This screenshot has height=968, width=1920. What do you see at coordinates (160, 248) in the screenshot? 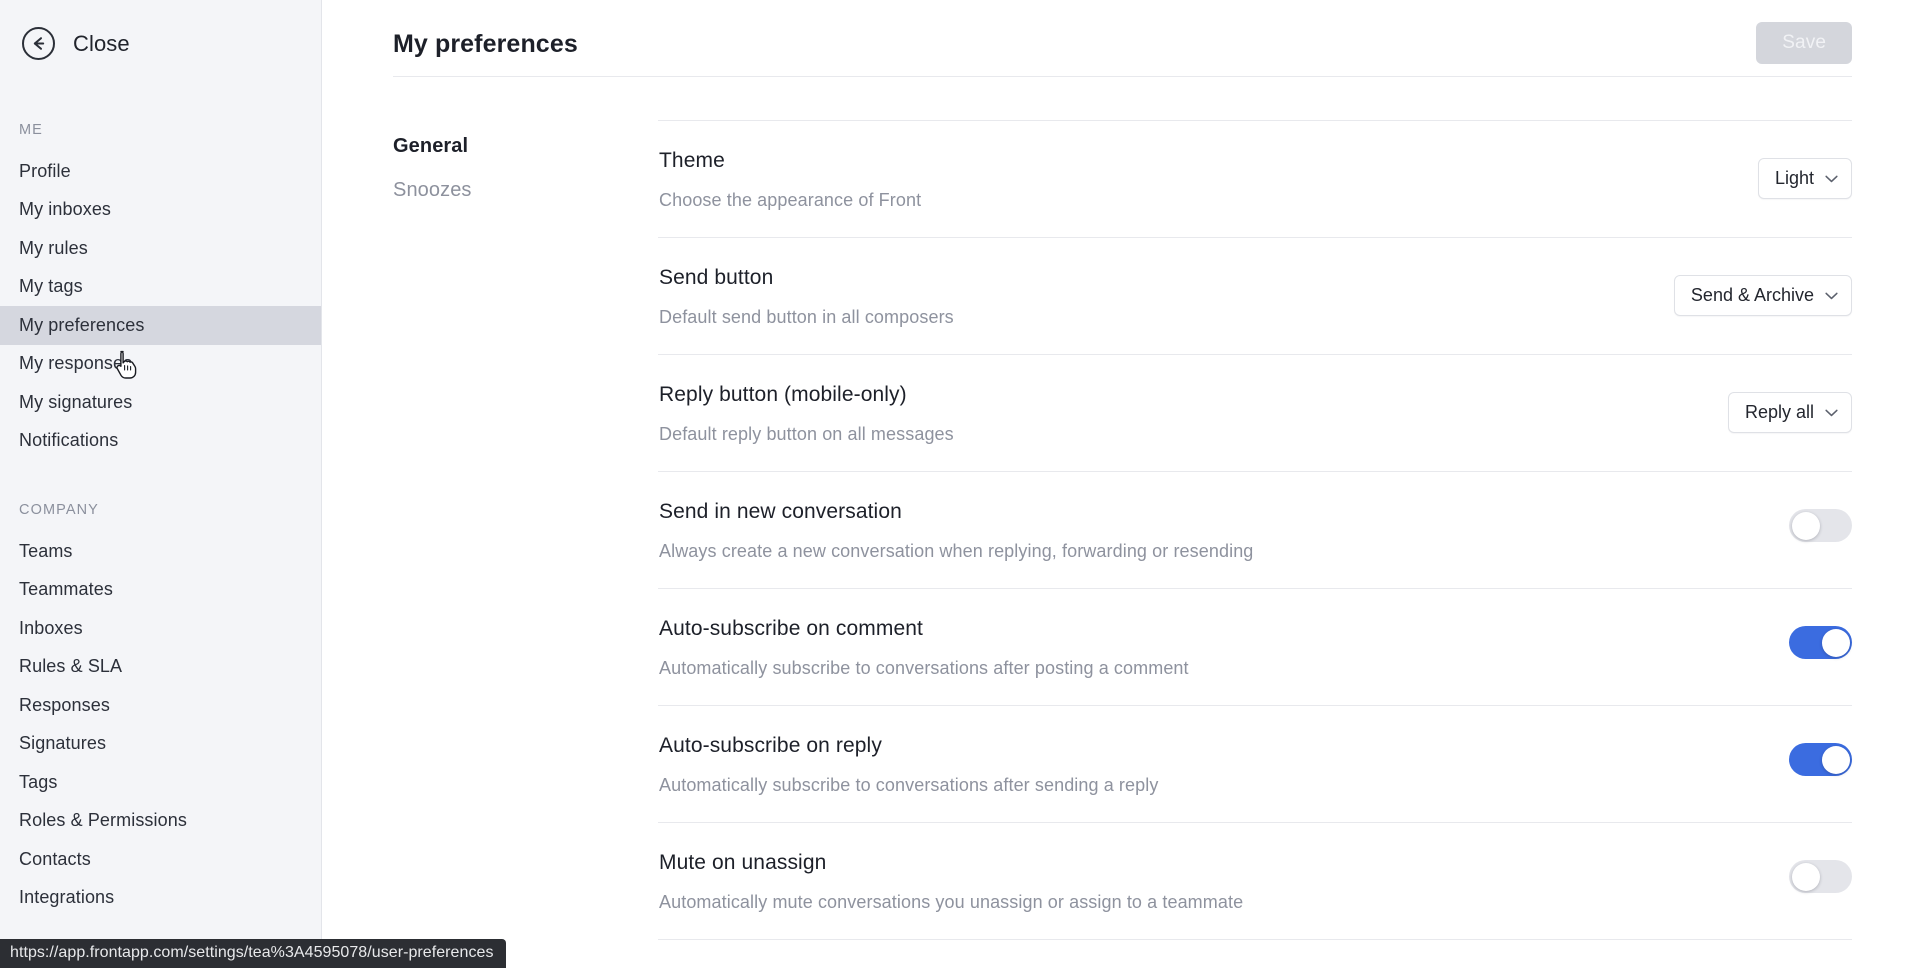
I see `sidebar-item-my-rules: My rules` at bounding box center [160, 248].